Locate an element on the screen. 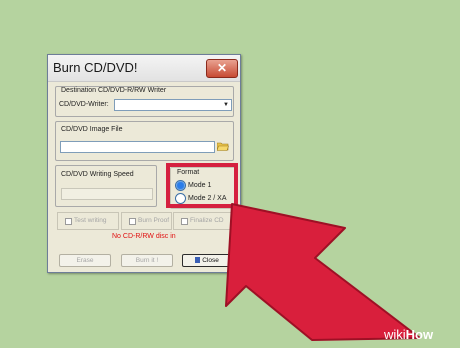 The width and height of the screenshot is (460, 348). watermark-suffix: How is located at coordinates (419, 334).